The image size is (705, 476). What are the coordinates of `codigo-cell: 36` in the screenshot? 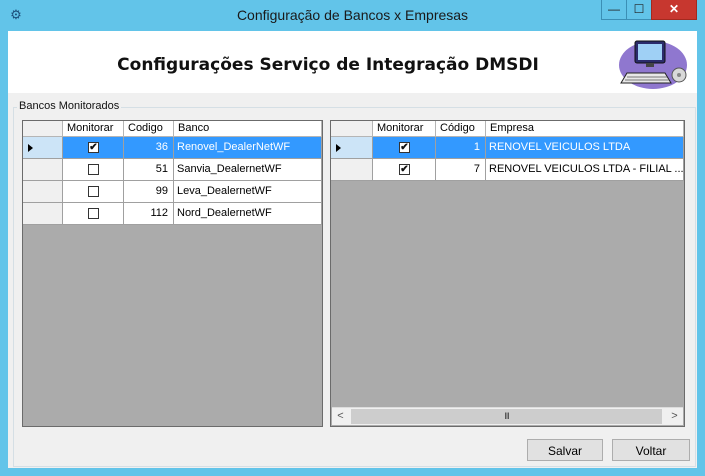 It's located at (149, 148).